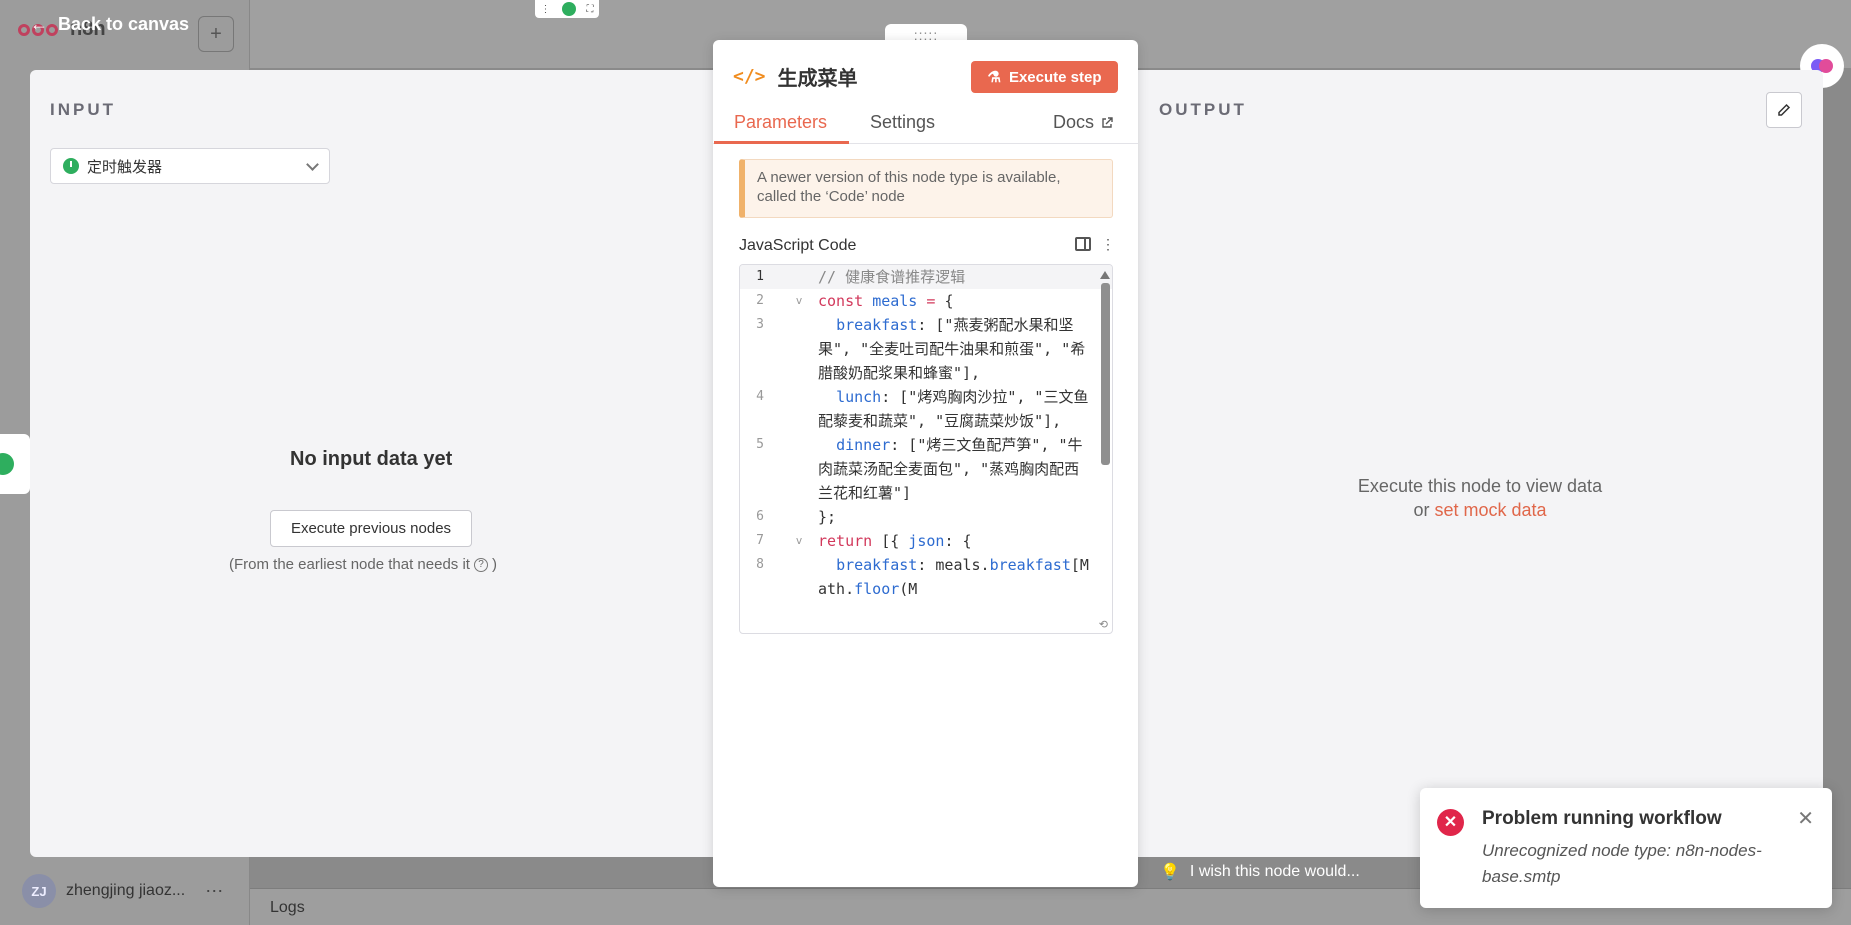 The image size is (1851, 925). What do you see at coordinates (287, 907) in the screenshot?
I see `logs-label: Logs` at bounding box center [287, 907].